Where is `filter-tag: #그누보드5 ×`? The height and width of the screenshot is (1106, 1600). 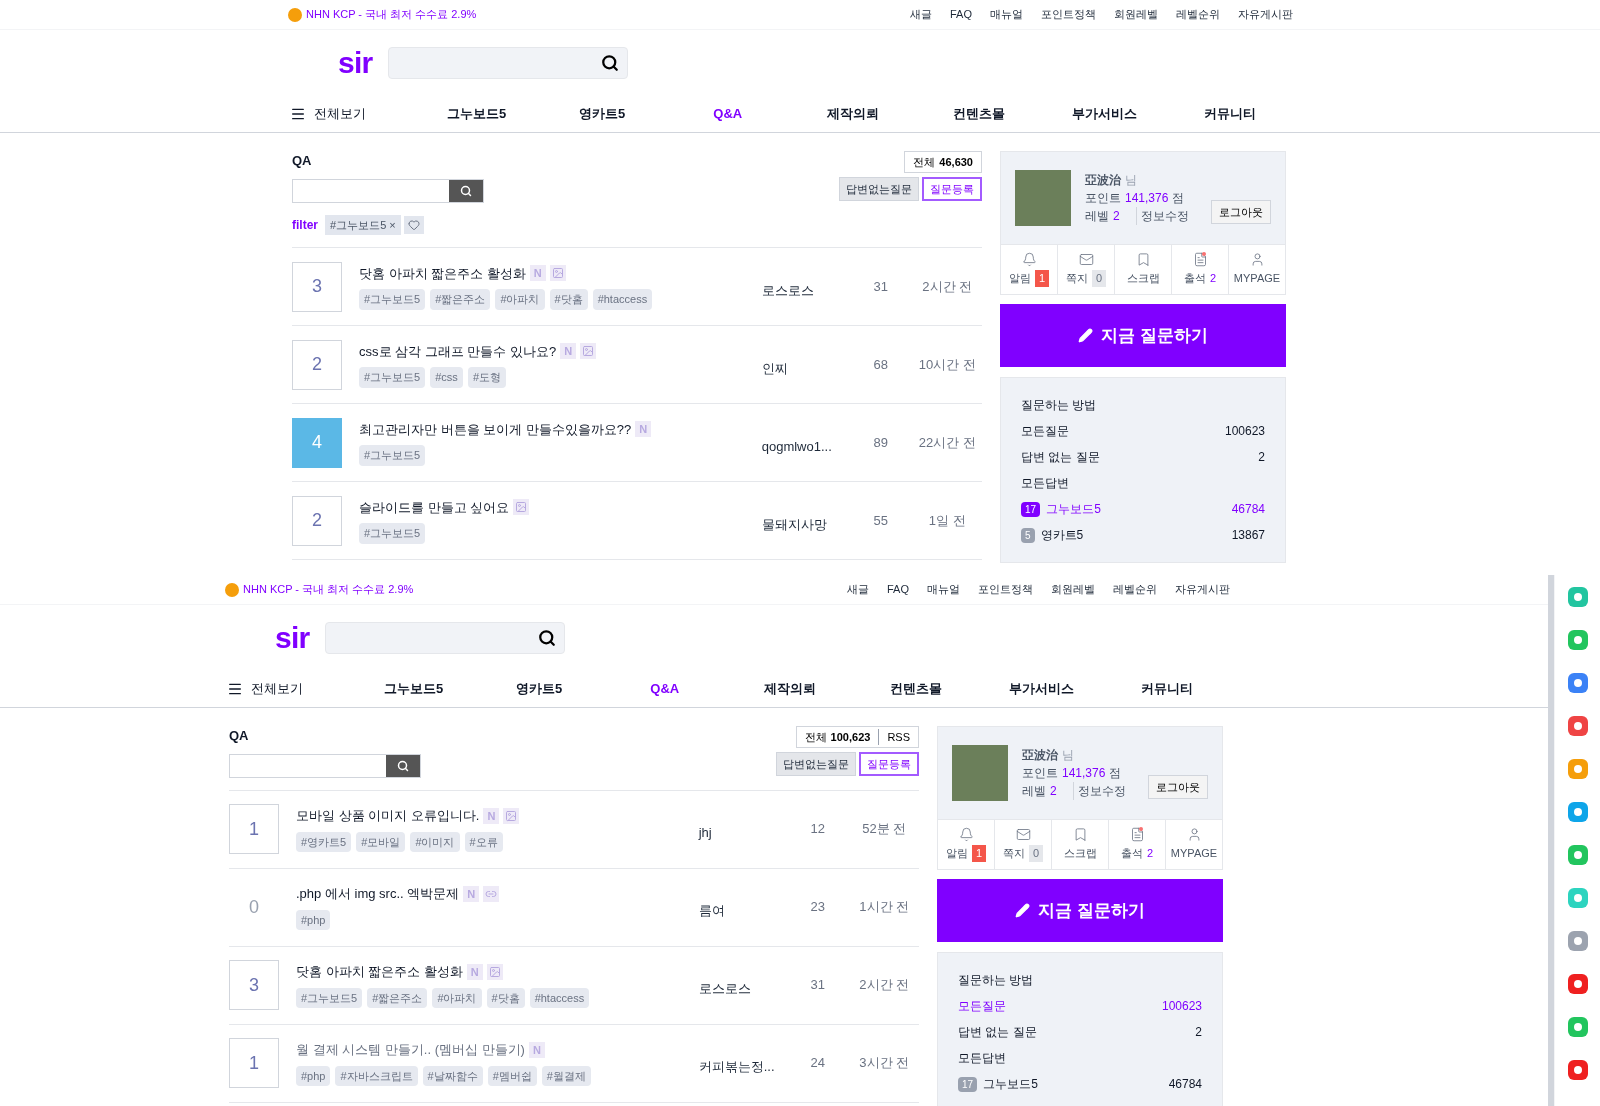
filter-tag: #그누보드5 × is located at coordinates (363, 224).